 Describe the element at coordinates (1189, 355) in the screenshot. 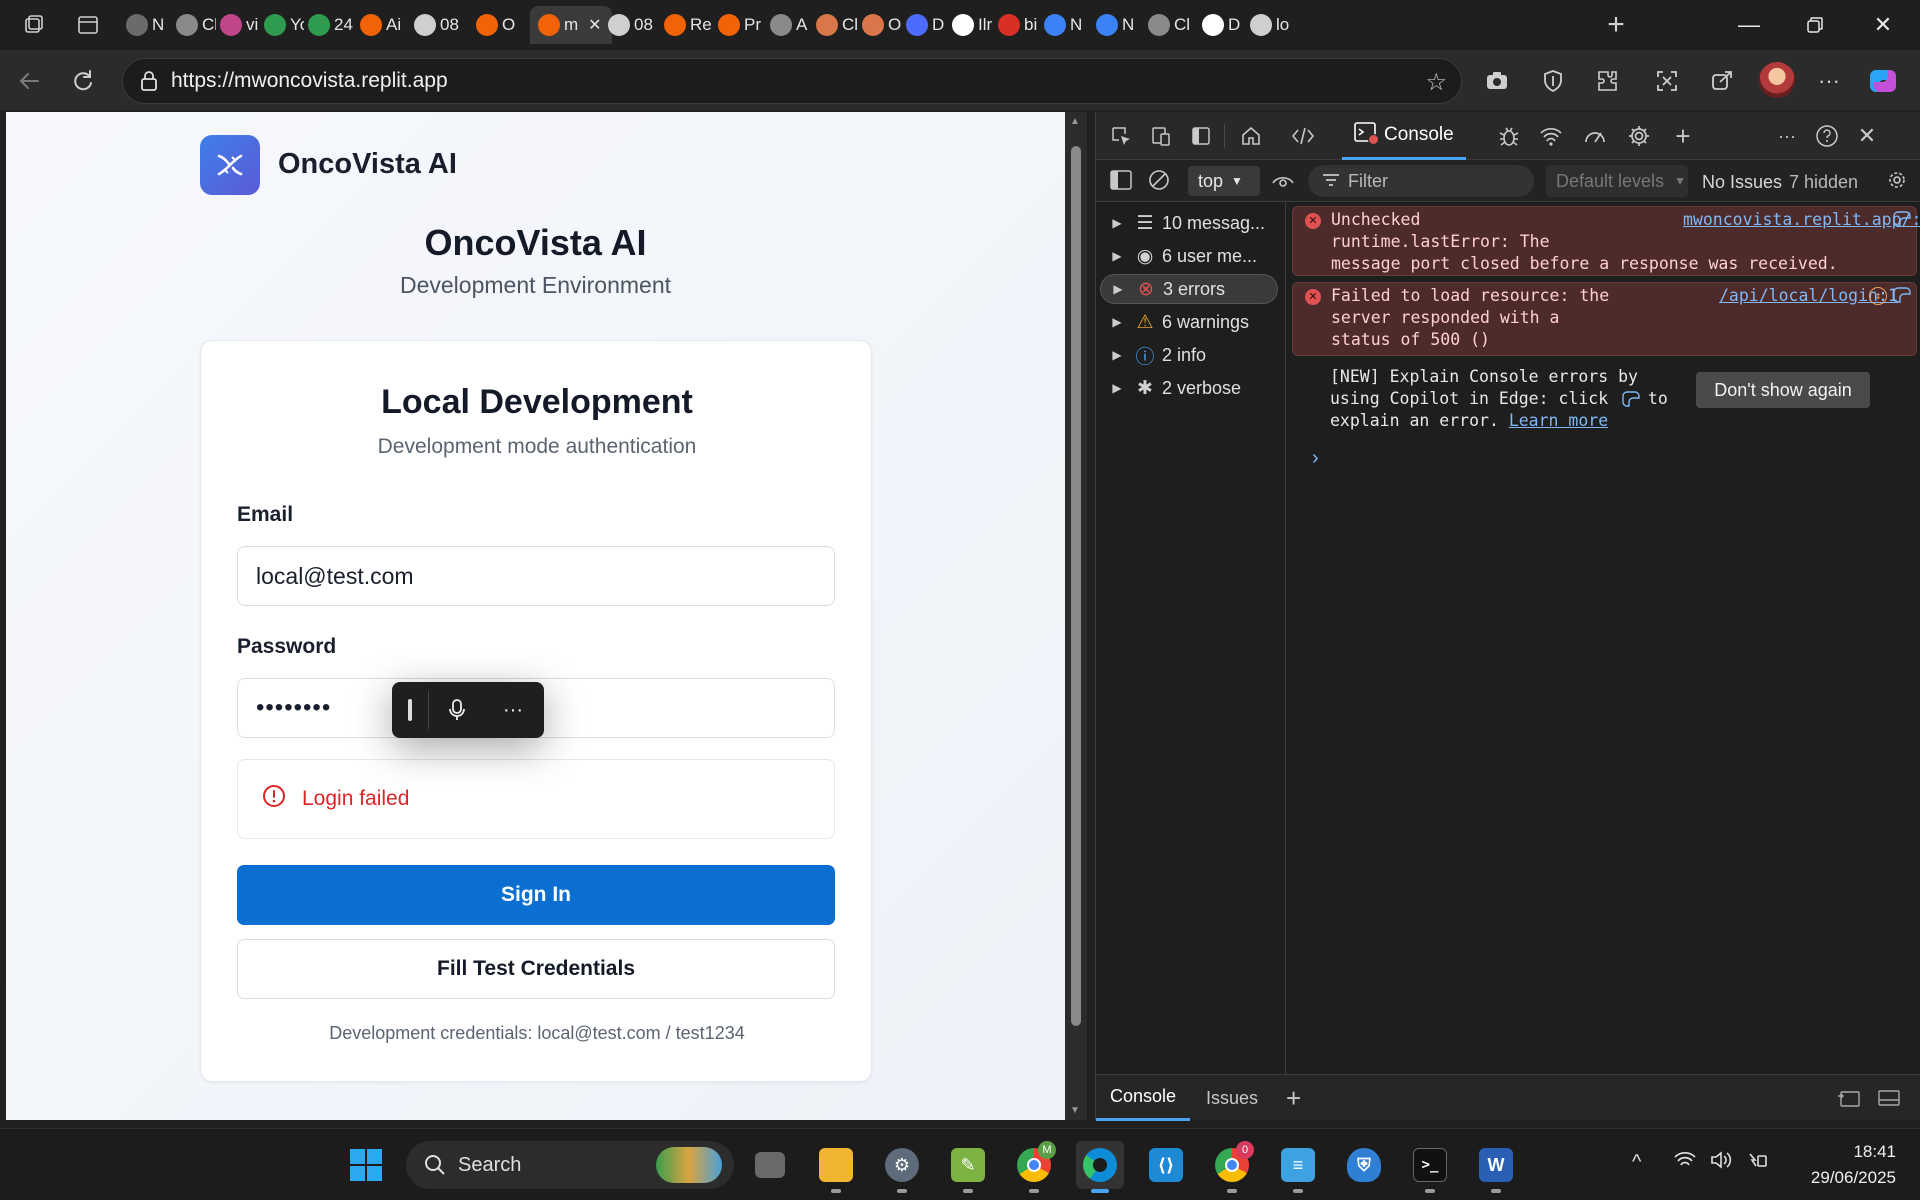

I see `sidebar-item-info: ▶ ⓘ 2 info` at that location.